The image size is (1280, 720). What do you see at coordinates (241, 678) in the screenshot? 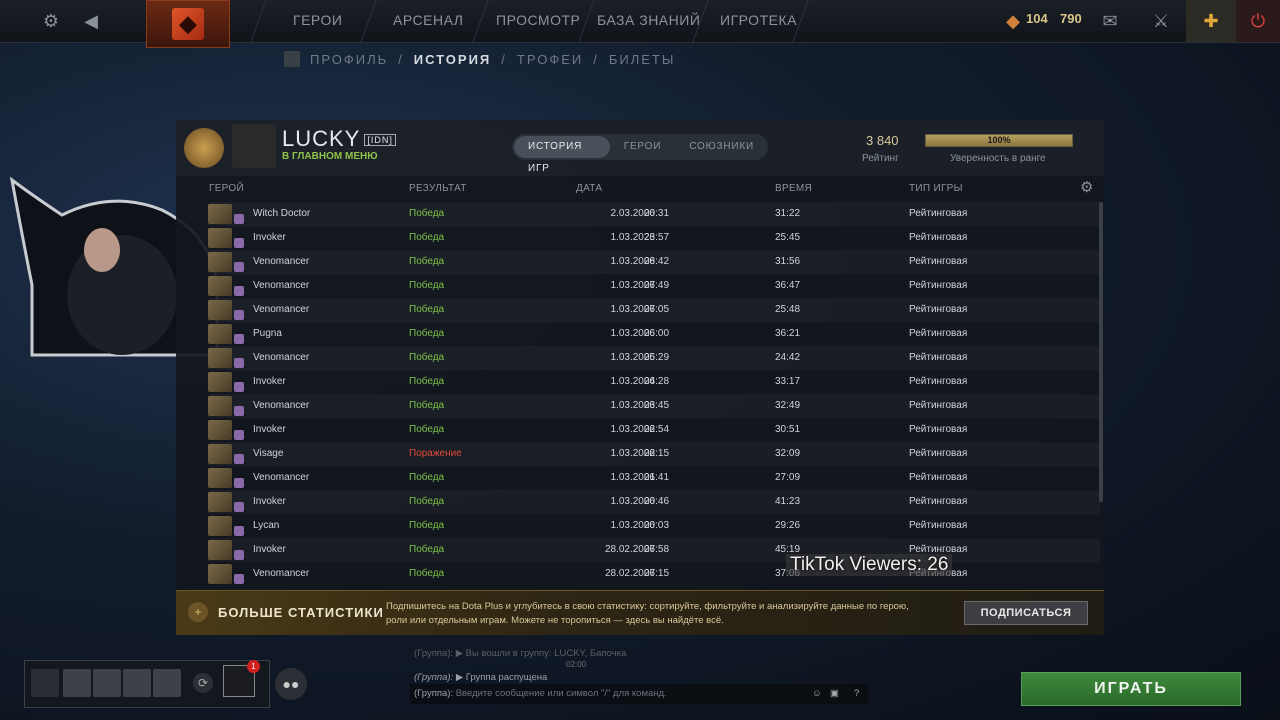
I see `friends-icon: 1` at bounding box center [241, 678].